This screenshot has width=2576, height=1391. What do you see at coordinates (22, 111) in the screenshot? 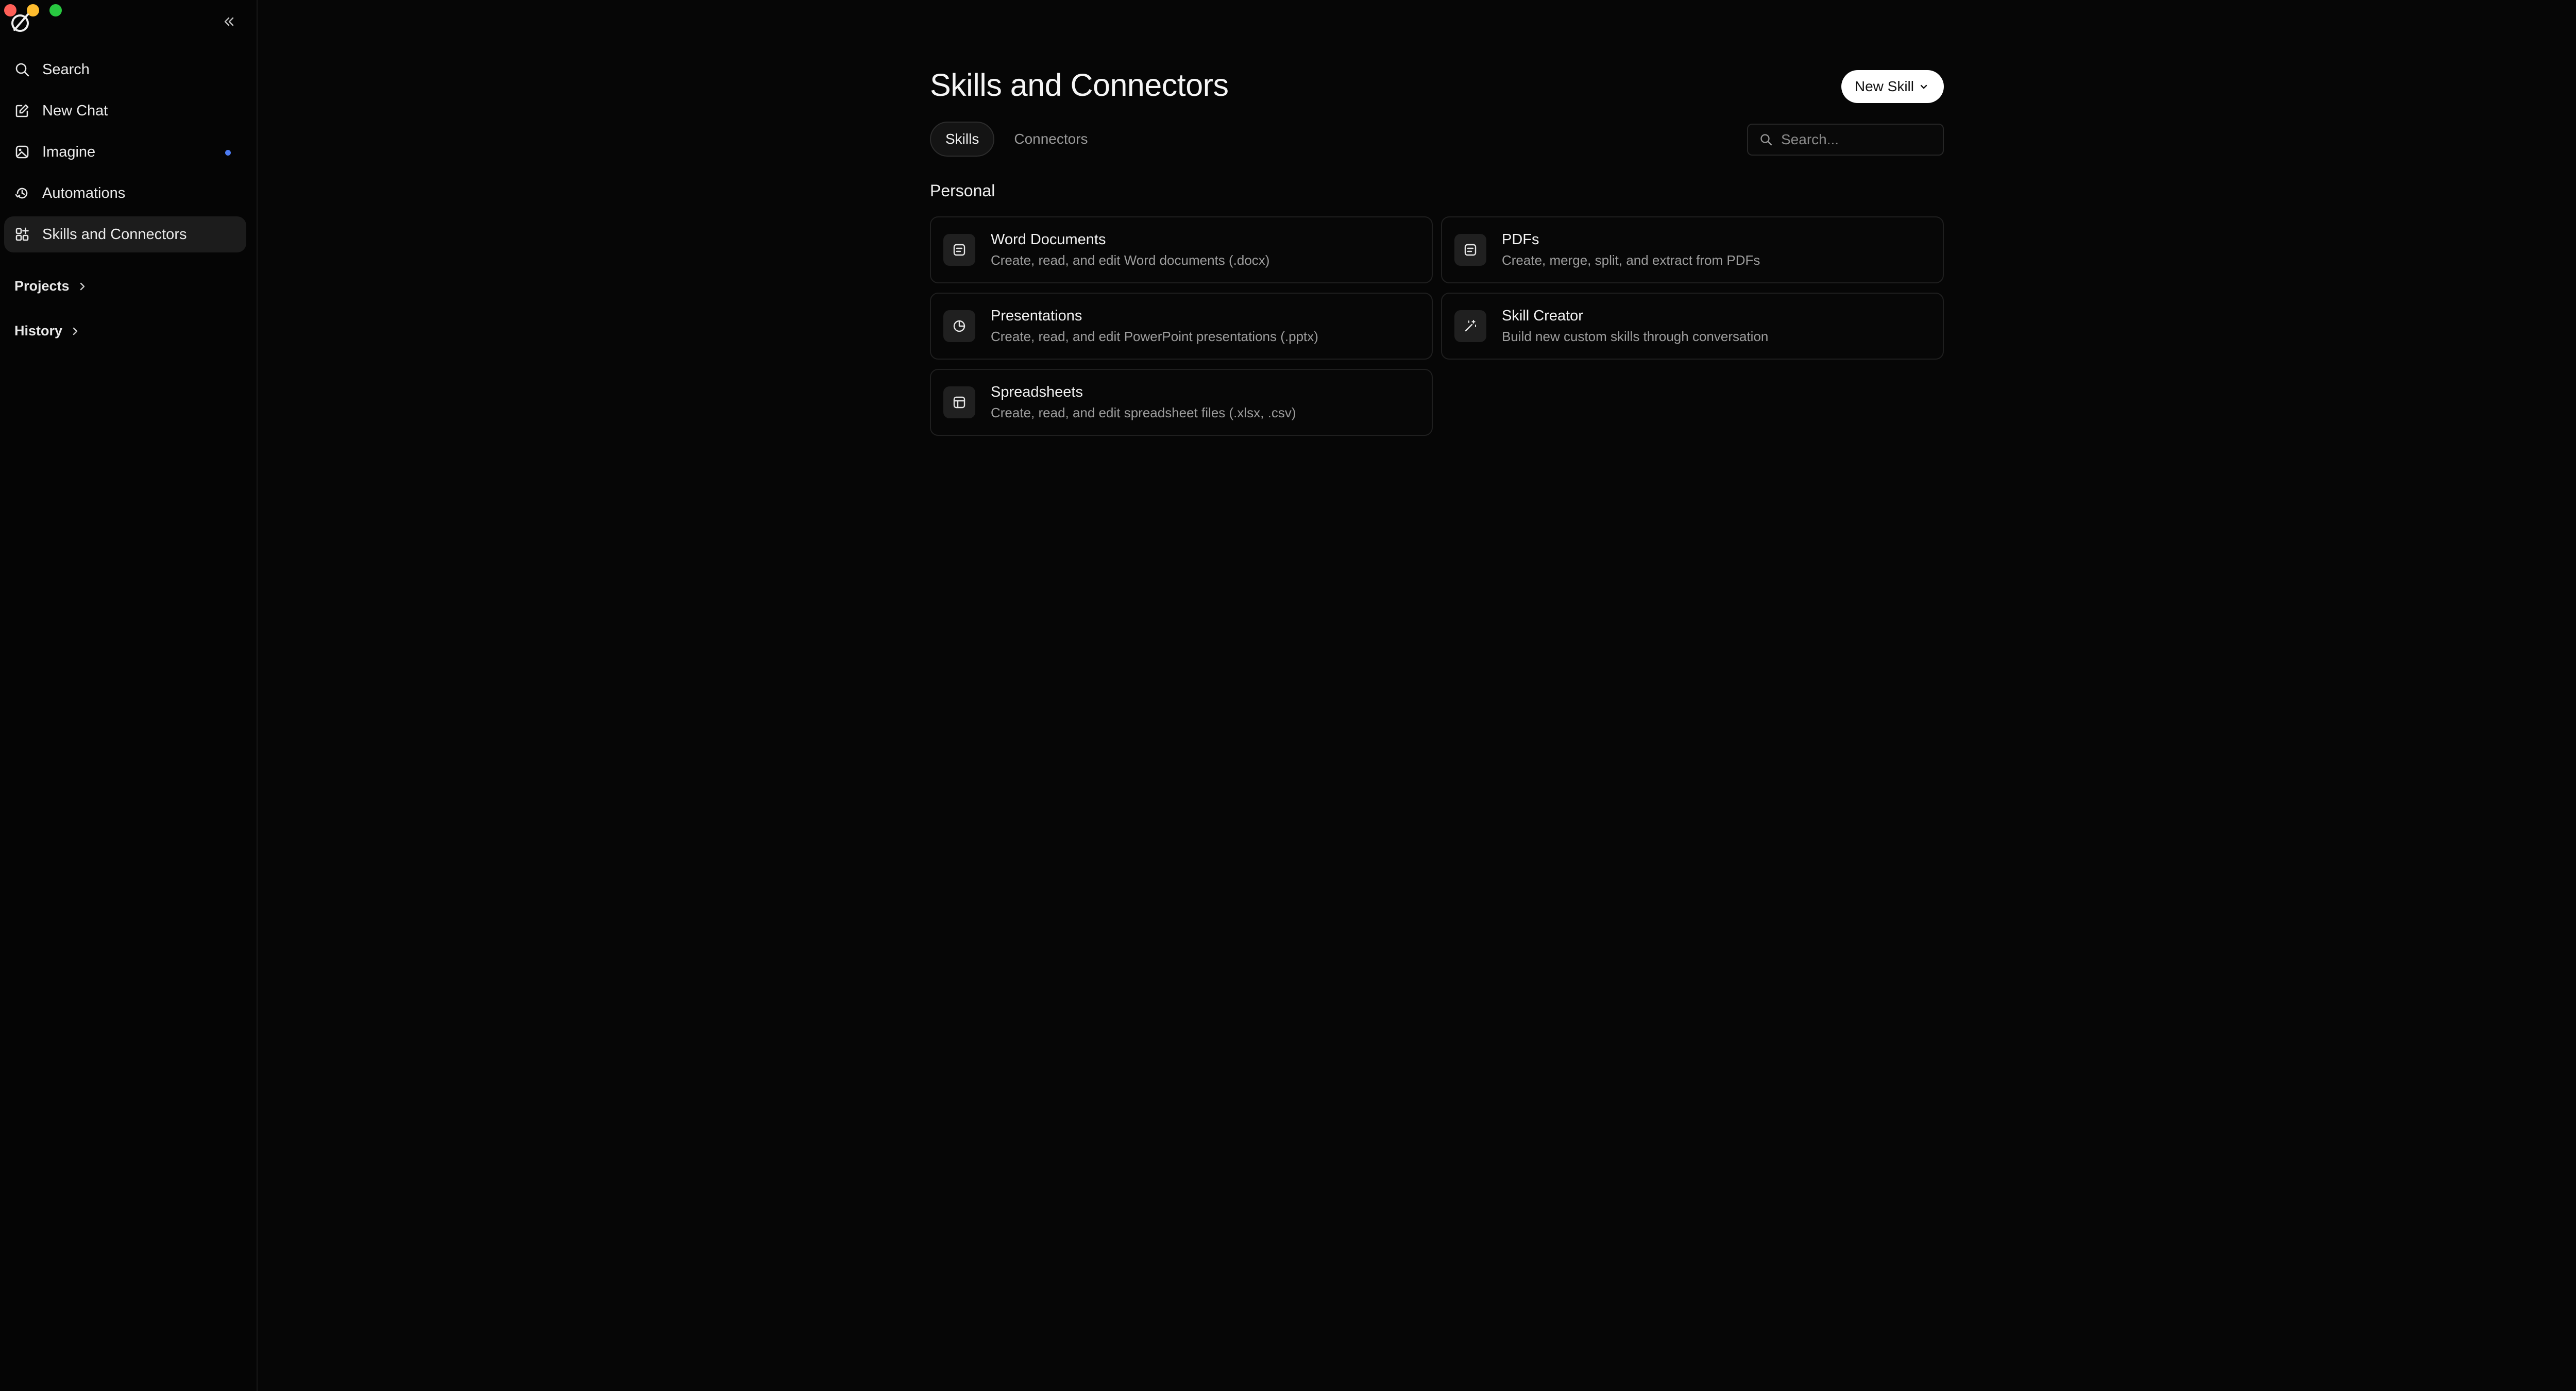
I see `edit-icon` at bounding box center [22, 111].